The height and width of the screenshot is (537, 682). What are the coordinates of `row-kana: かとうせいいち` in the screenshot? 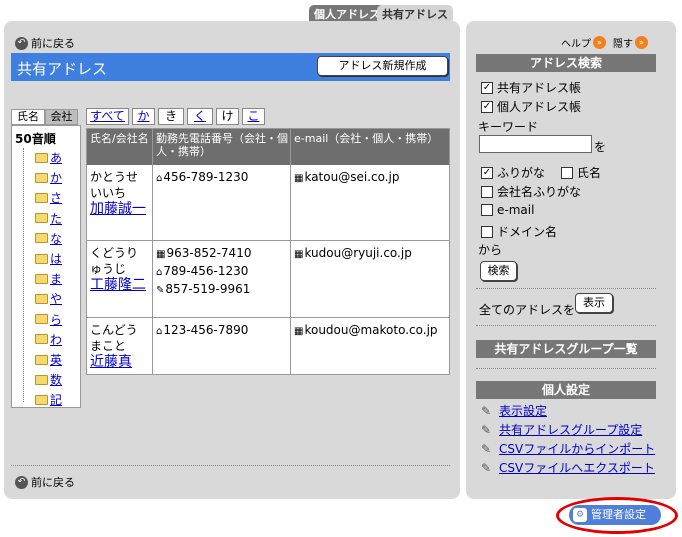 It's located at (114, 185).